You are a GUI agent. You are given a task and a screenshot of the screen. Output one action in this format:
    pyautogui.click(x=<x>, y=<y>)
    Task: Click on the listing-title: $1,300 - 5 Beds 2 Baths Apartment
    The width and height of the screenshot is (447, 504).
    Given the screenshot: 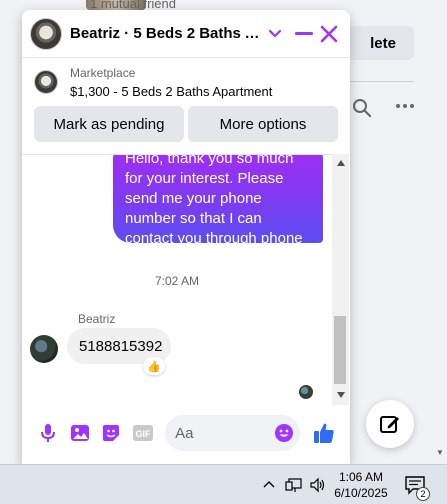 What is the action you would take?
    pyautogui.click(x=171, y=91)
    